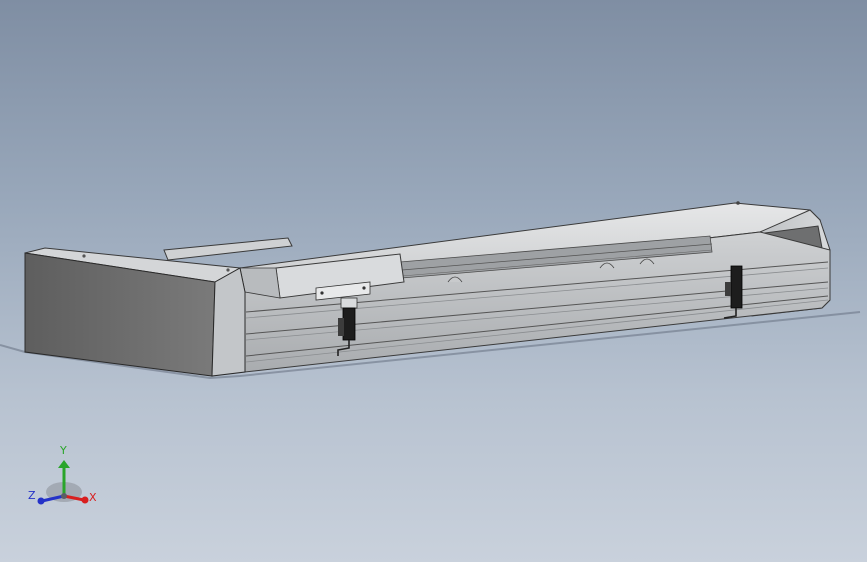  Describe the element at coordinates (341, 327) in the screenshot. I see `sensor-left-bracket` at that location.